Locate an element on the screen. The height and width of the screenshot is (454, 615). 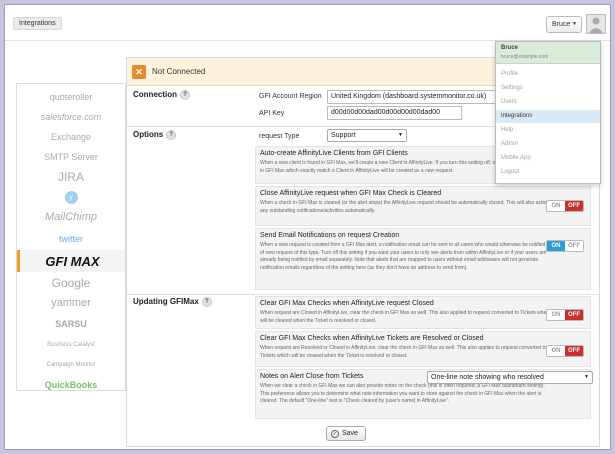
connection-section-label: Connection? is located at coordinates (161, 95).